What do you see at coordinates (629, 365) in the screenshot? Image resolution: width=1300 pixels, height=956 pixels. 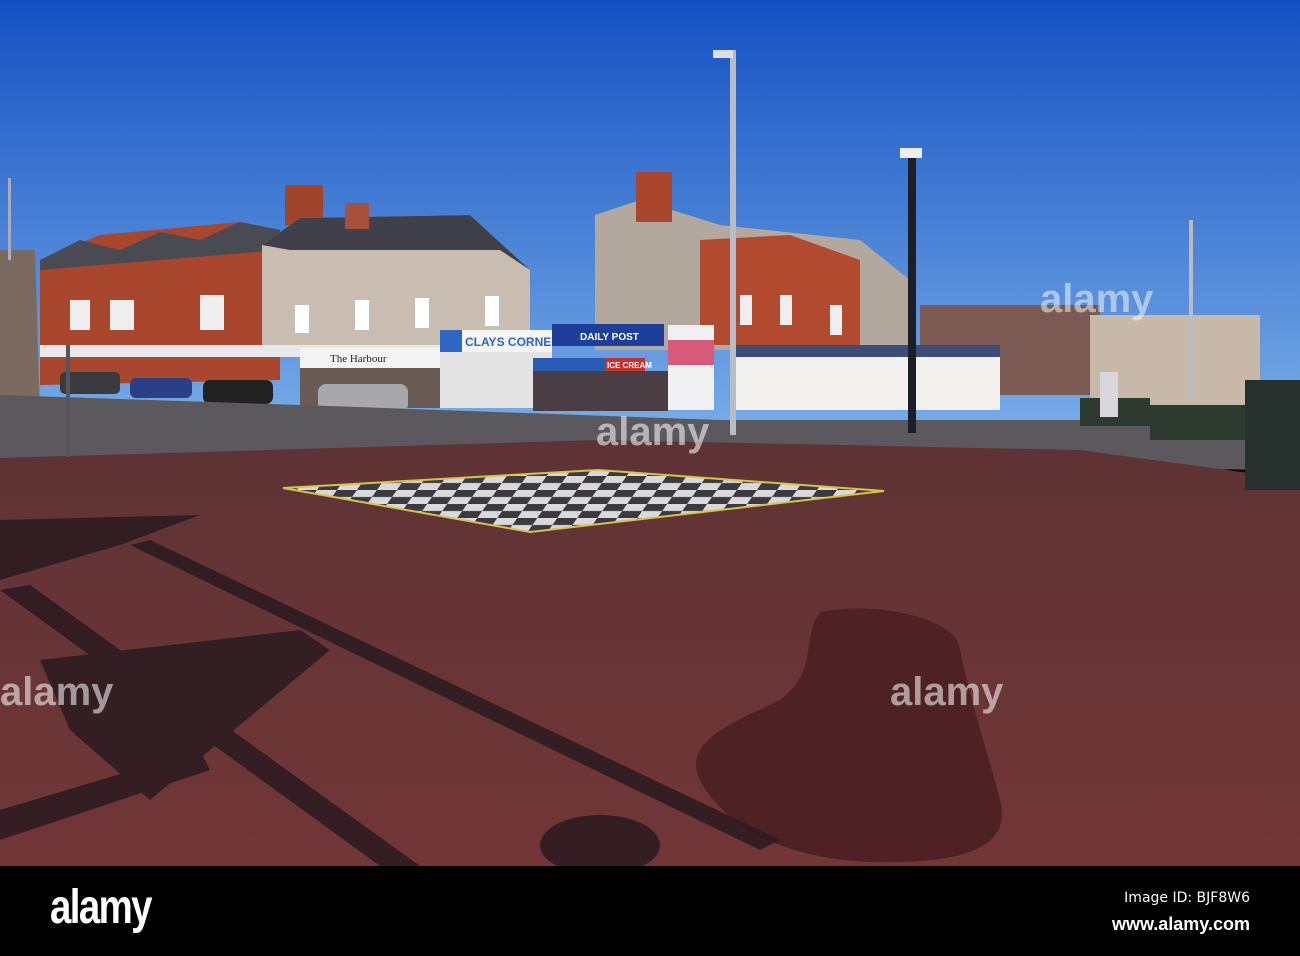 I see `sign-ice-cream: ICE CREAM` at bounding box center [629, 365].